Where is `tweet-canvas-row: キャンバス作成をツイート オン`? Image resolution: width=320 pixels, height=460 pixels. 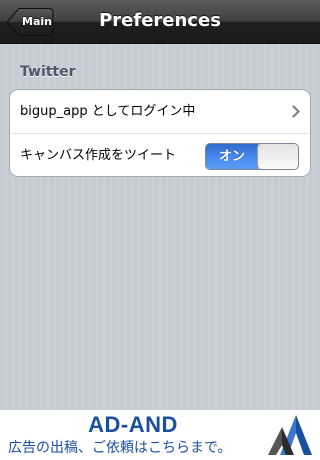 tweet-canvas-row: キャンバス作成をツイート オン is located at coordinates (160, 155).